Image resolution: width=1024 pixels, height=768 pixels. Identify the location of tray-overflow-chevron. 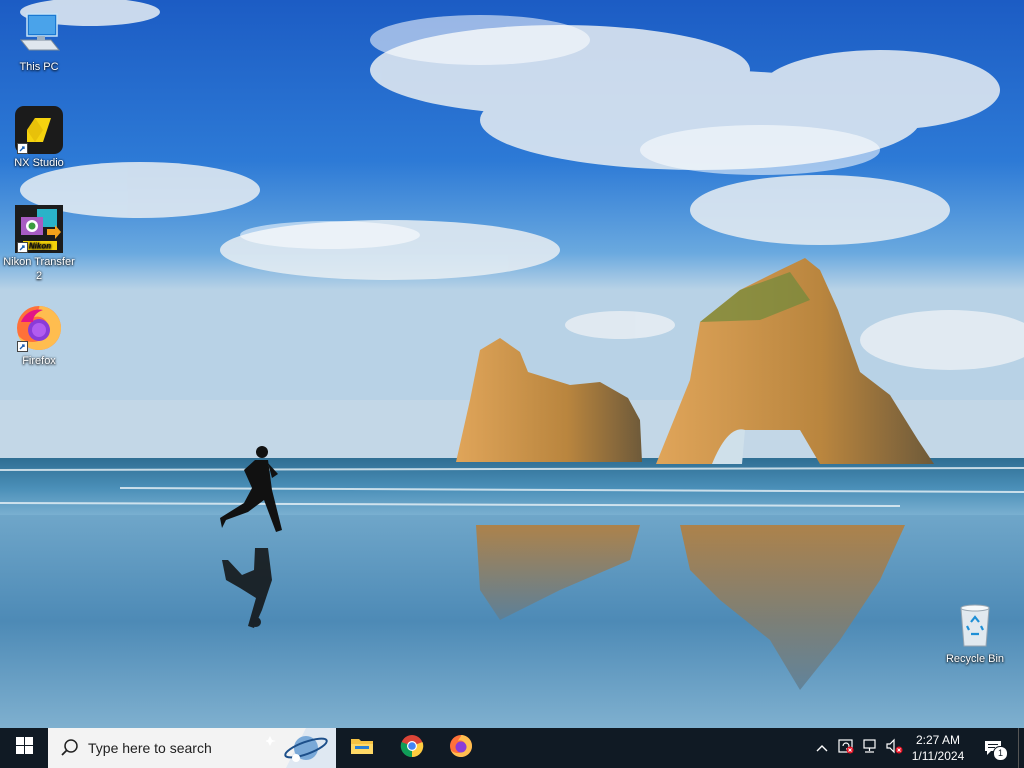
(822, 748).